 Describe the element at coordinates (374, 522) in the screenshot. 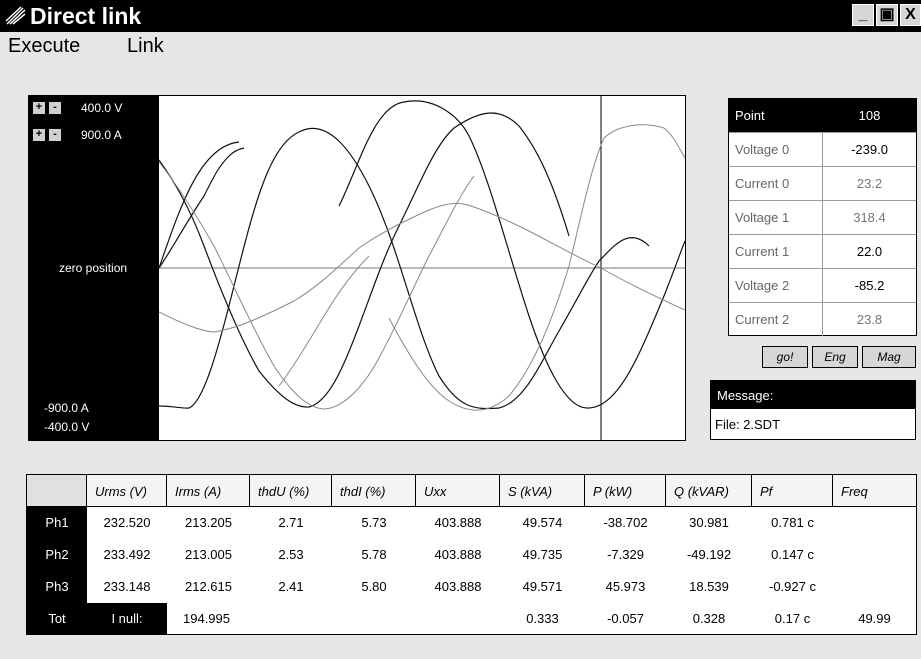

I see `table-cell: 5.73` at that location.